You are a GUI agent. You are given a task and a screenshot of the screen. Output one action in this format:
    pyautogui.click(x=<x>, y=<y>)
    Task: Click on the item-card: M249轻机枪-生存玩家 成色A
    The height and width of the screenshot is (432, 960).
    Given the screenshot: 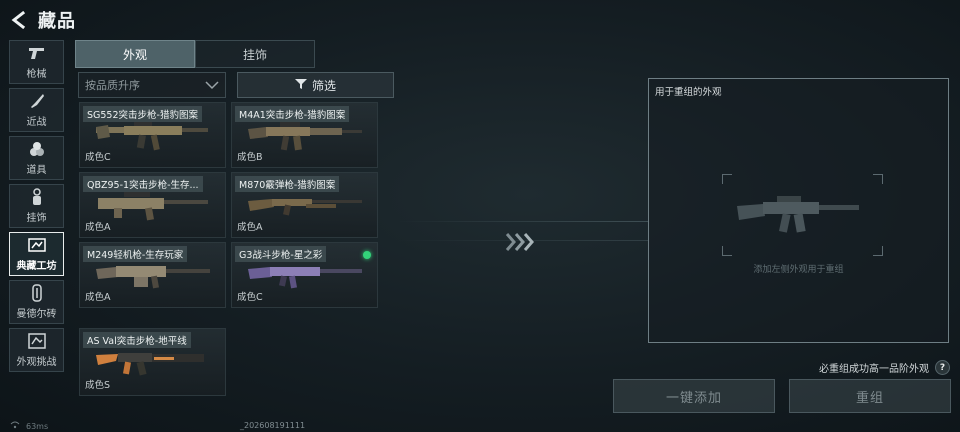 What is the action you would take?
    pyautogui.click(x=152, y=275)
    